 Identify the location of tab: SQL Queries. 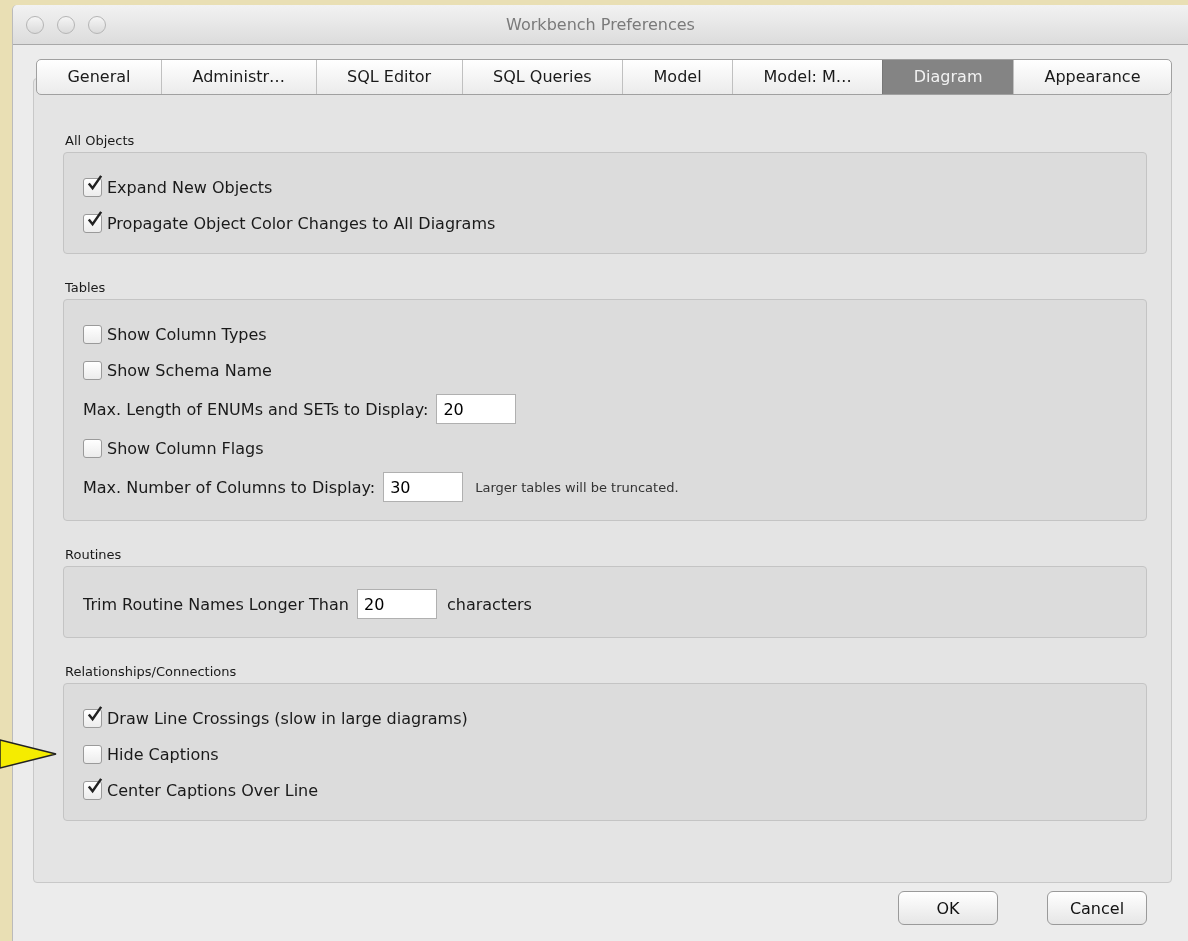
(542, 77).